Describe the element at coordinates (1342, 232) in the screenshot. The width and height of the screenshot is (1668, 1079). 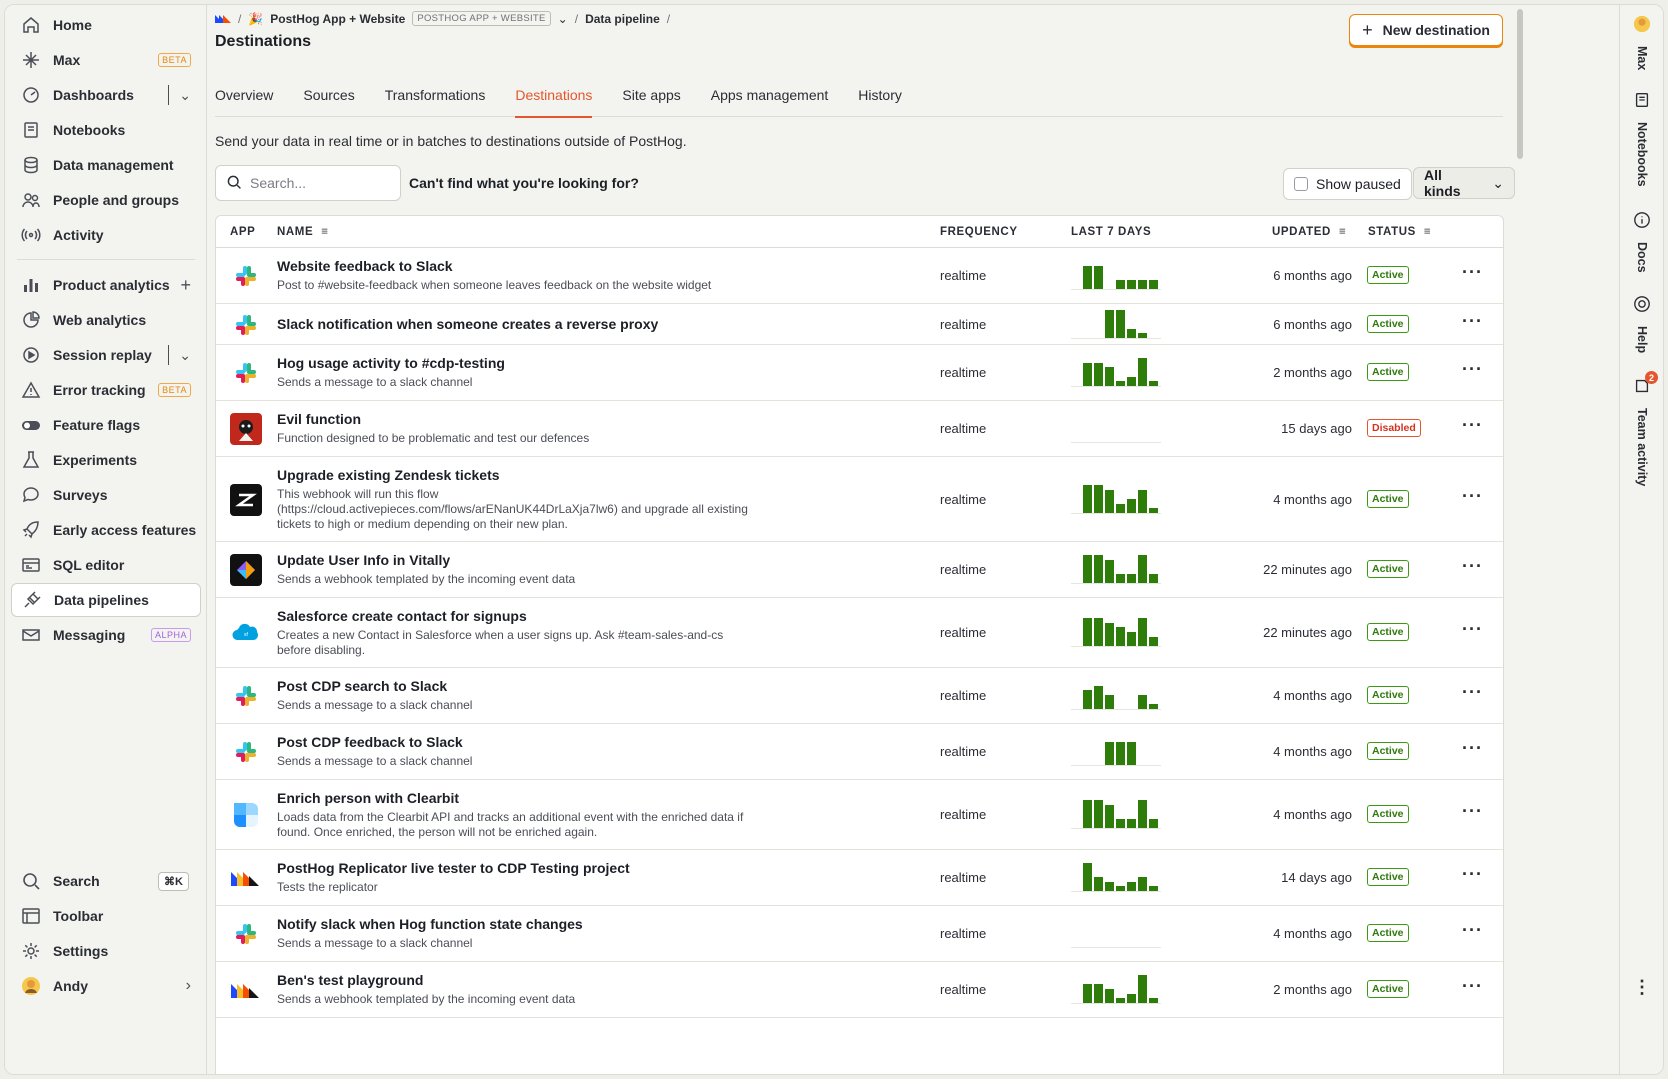
I see `sort-icon: ≡` at that location.